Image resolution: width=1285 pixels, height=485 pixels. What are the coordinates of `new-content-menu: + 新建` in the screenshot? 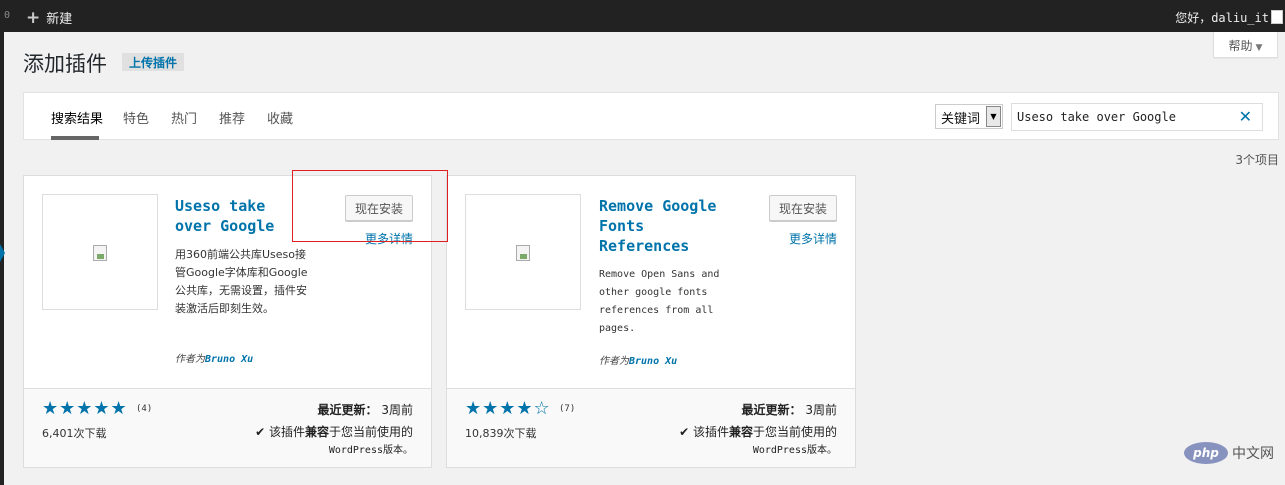 It's located at (49, 17).